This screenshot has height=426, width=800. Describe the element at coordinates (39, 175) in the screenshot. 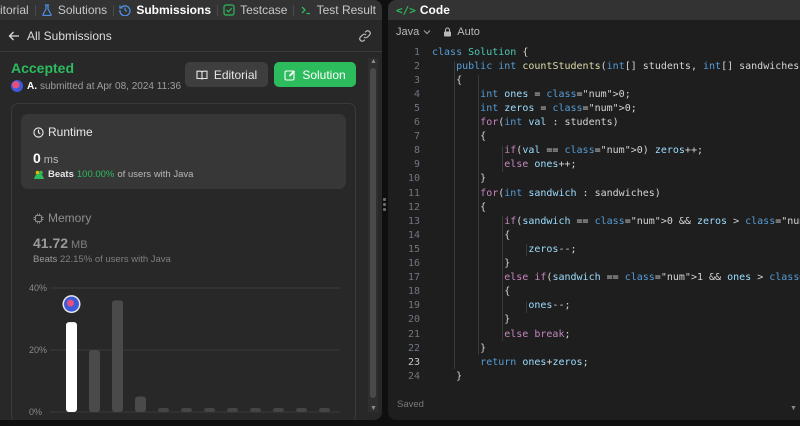

I see `leetcode-beats-icon` at that location.